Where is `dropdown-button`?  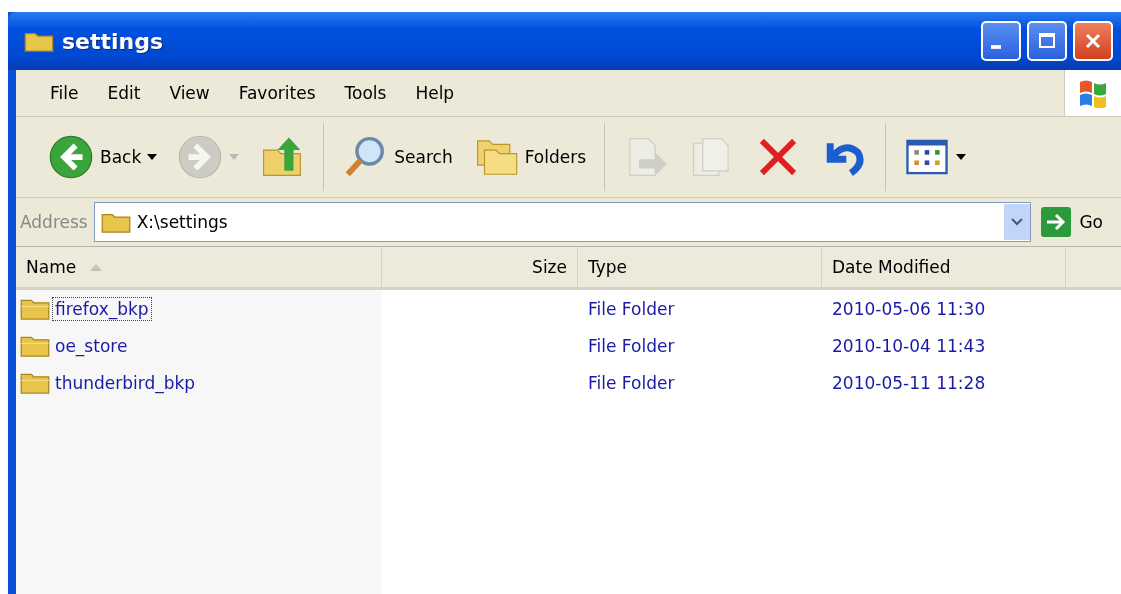
dropdown-button is located at coordinates (1017, 222).